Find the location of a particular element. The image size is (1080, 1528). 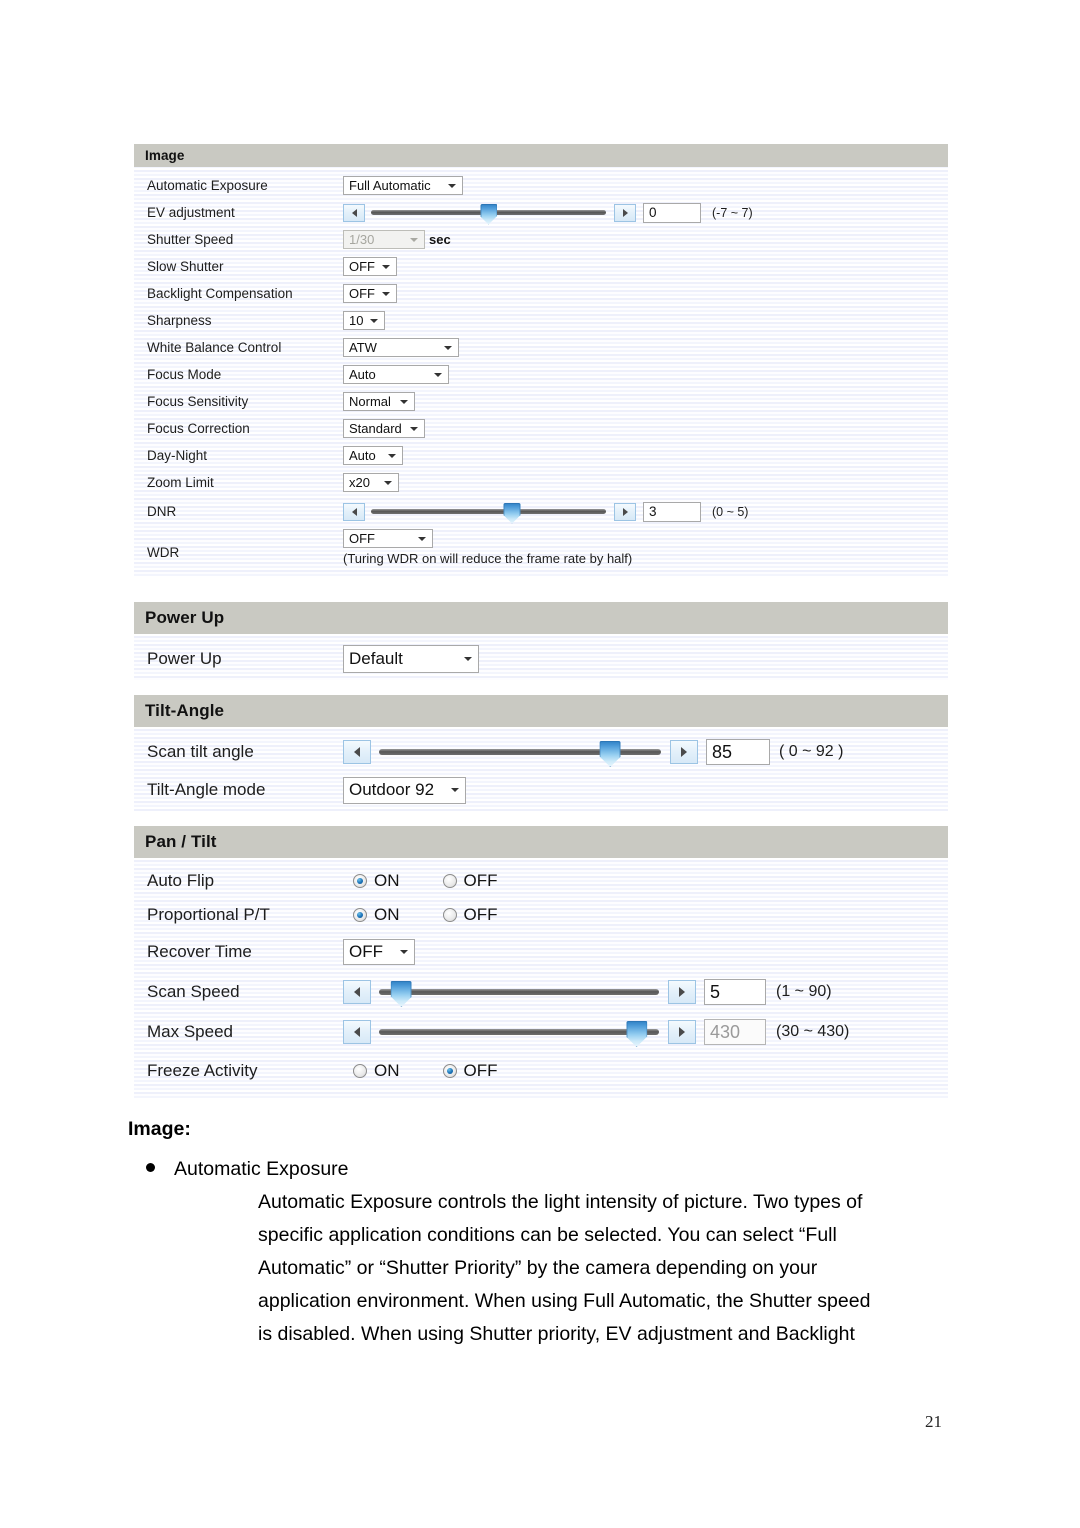

row-dnr: DNR 3 (0 ~ 5) is located at coordinates (541, 511).